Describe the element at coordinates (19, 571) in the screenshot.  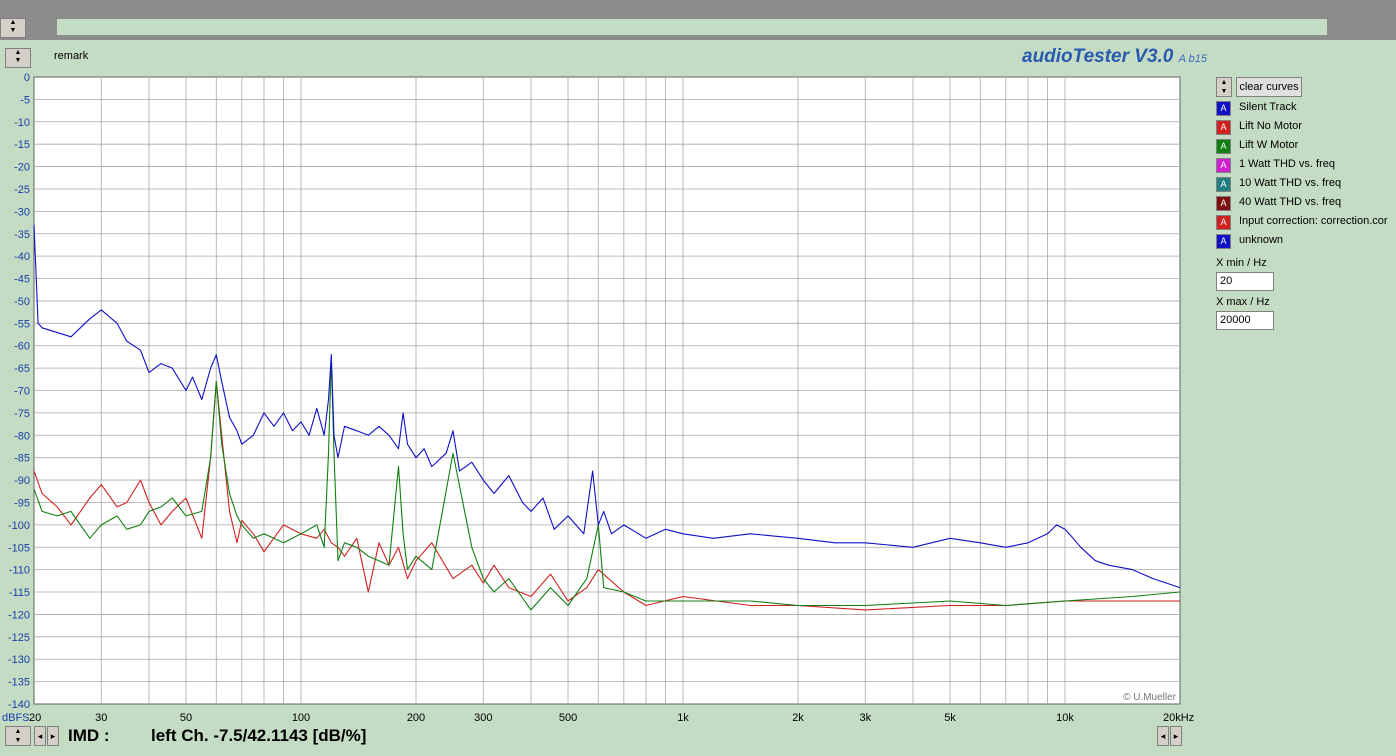
I see `y-tick-label: -110` at that location.